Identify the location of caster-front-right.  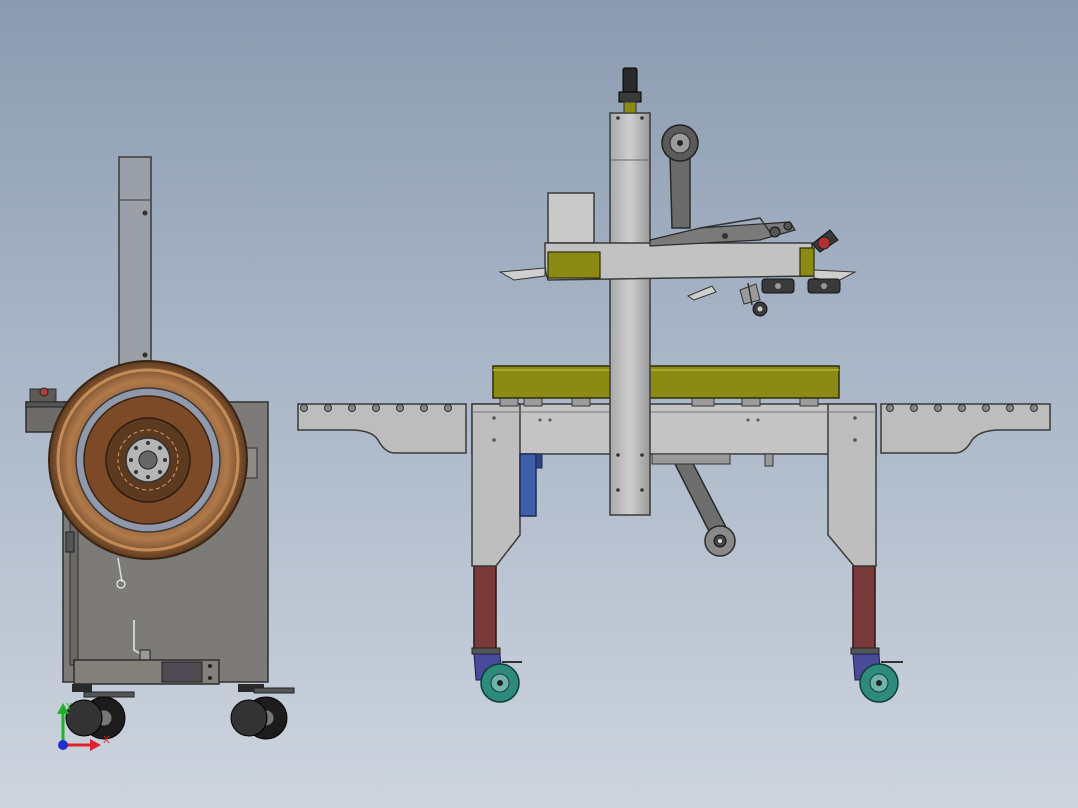
(876, 675).